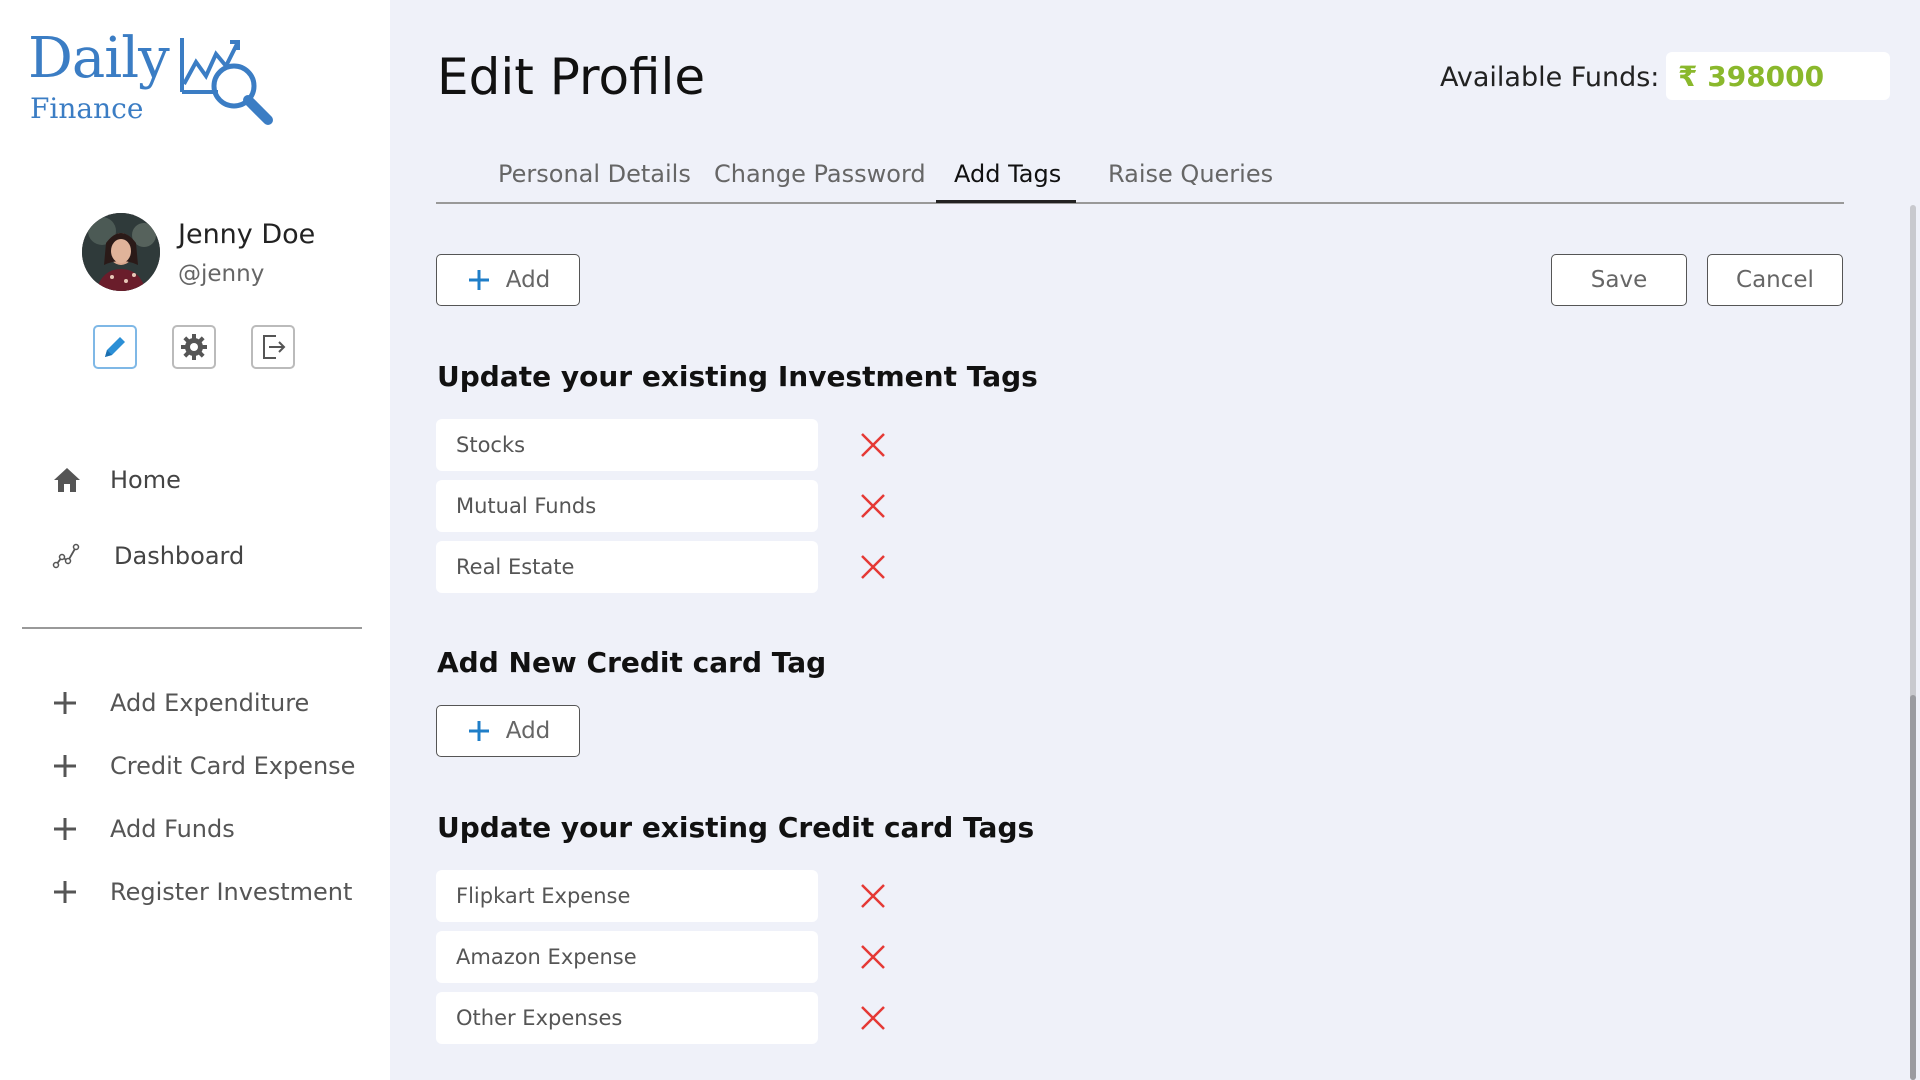 This screenshot has height=1080, width=1920. What do you see at coordinates (1775, 280) in the screenshot?
I see `cancel-button: Cancel` at bounding box center [1775, 280].